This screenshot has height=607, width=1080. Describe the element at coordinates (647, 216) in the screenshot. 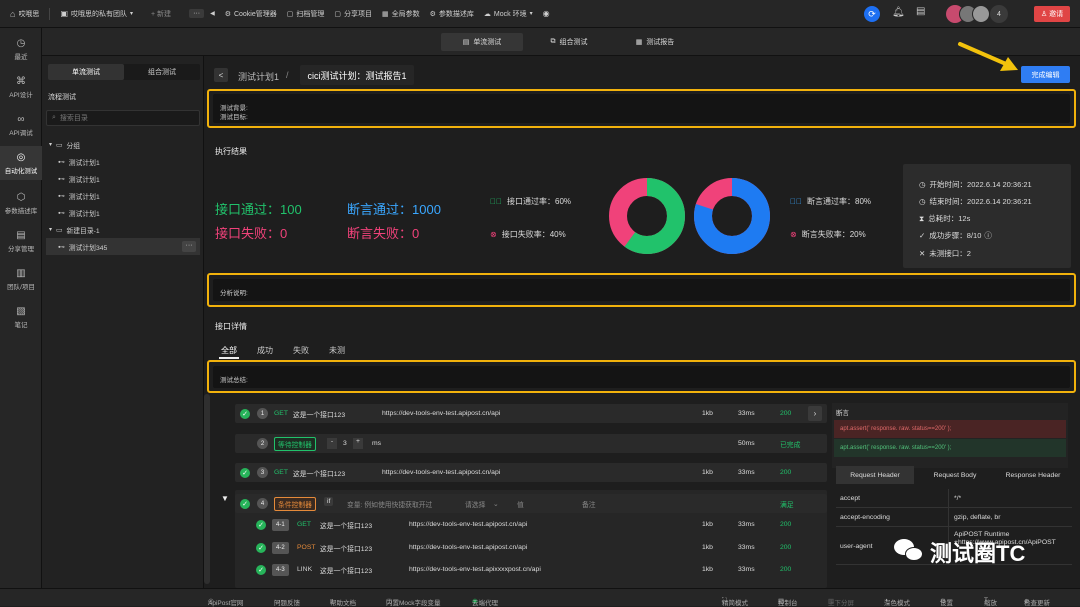

I see `donut-api` at that location.